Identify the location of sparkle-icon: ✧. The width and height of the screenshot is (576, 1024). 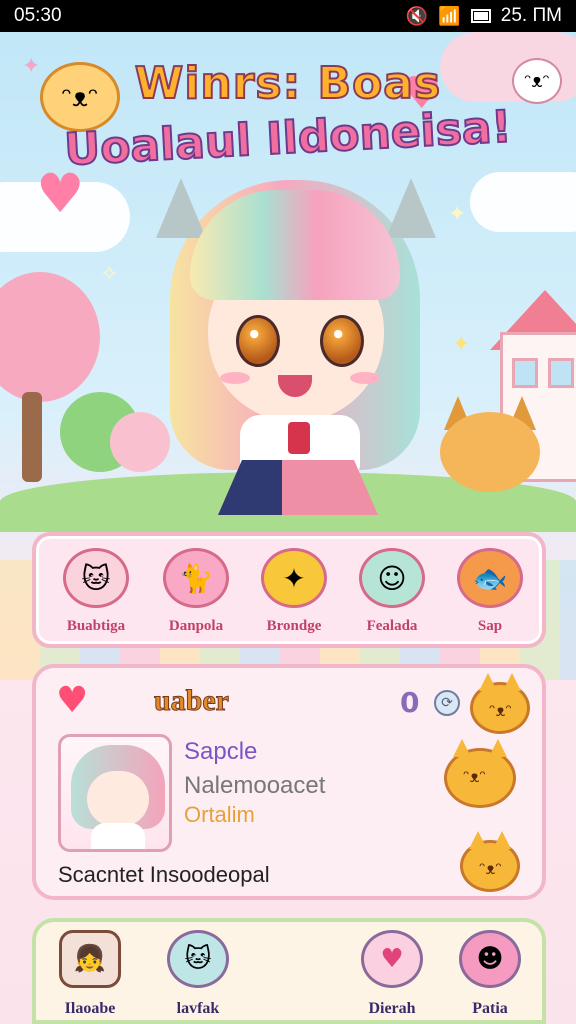
(109, 274).